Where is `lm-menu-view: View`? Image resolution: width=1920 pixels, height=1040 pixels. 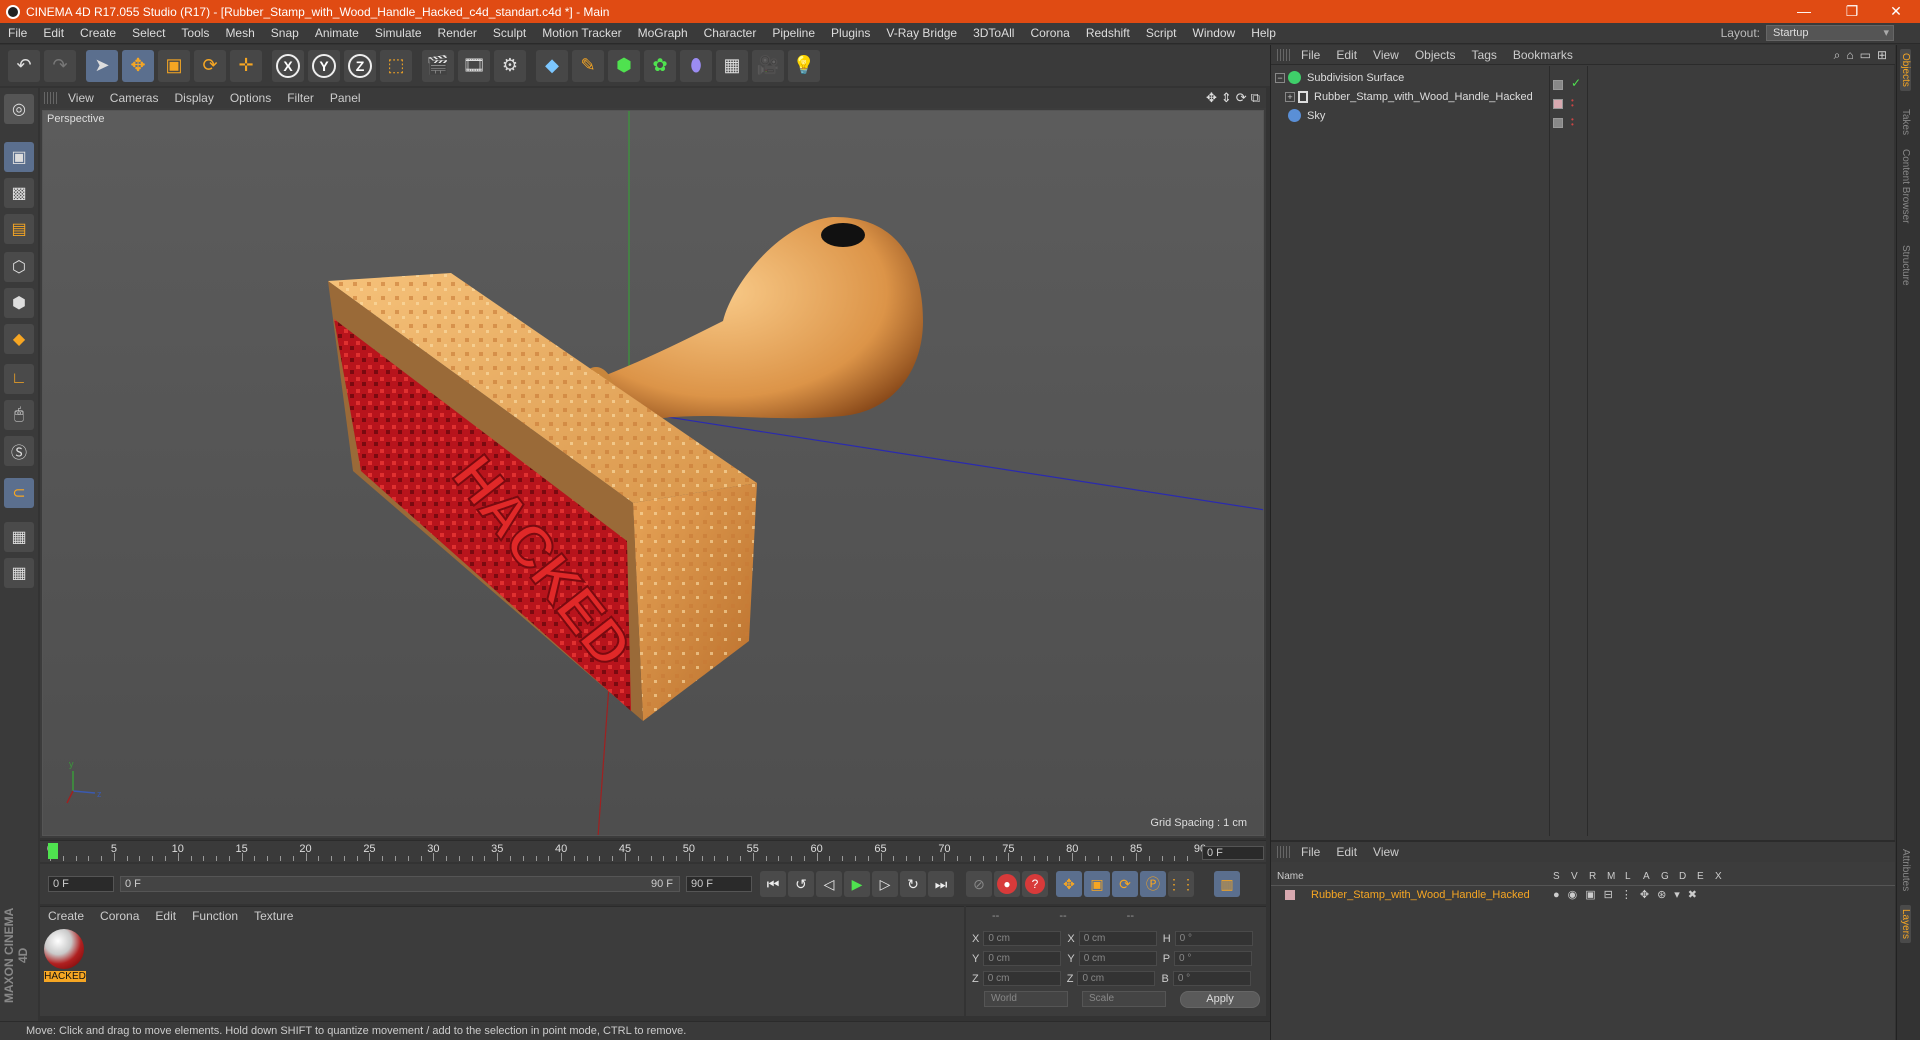 lm-menu-view: View is located at coordinates (1386, 852).